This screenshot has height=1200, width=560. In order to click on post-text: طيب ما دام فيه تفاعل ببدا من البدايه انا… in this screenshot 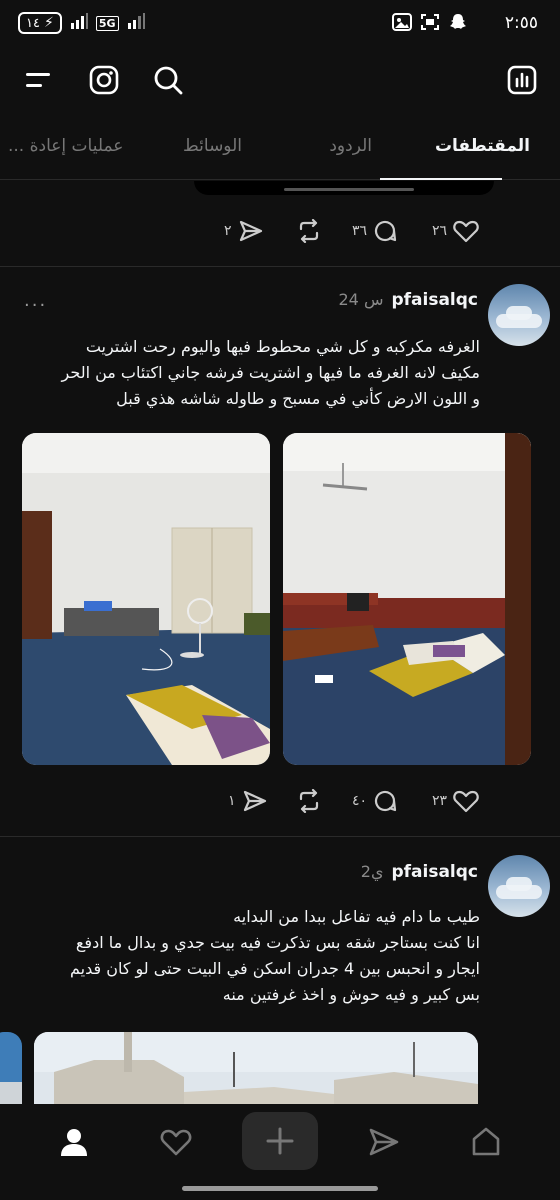, I will do `click(275, 956)`.